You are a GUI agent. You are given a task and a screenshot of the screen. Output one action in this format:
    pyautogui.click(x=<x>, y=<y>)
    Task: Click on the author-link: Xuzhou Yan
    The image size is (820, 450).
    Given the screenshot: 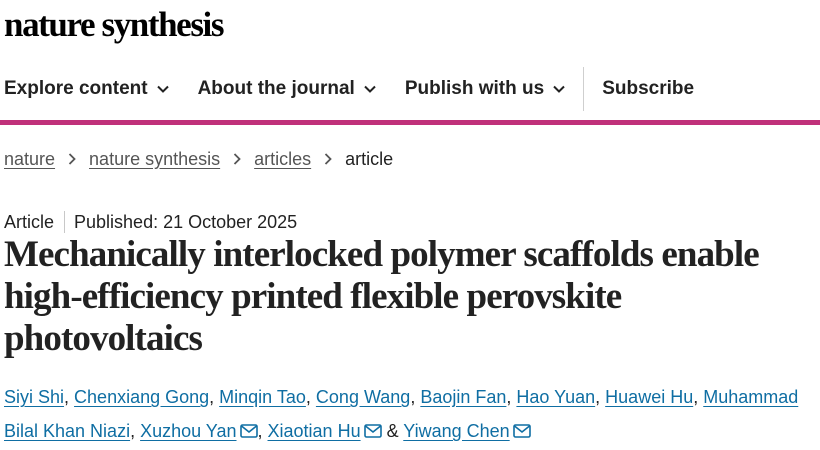 What is the action you would take?
    pyautogui.click(x=188, y=431)
    